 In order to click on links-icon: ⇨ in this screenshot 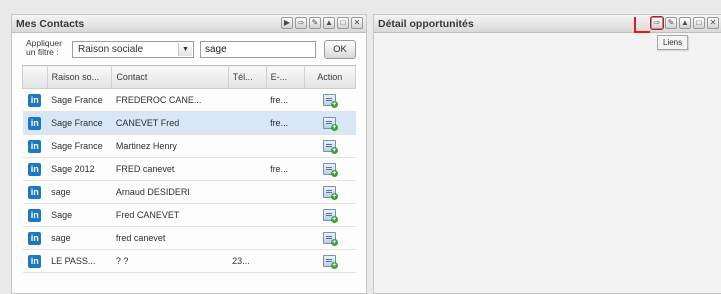, I will do `click(657, 23)`.